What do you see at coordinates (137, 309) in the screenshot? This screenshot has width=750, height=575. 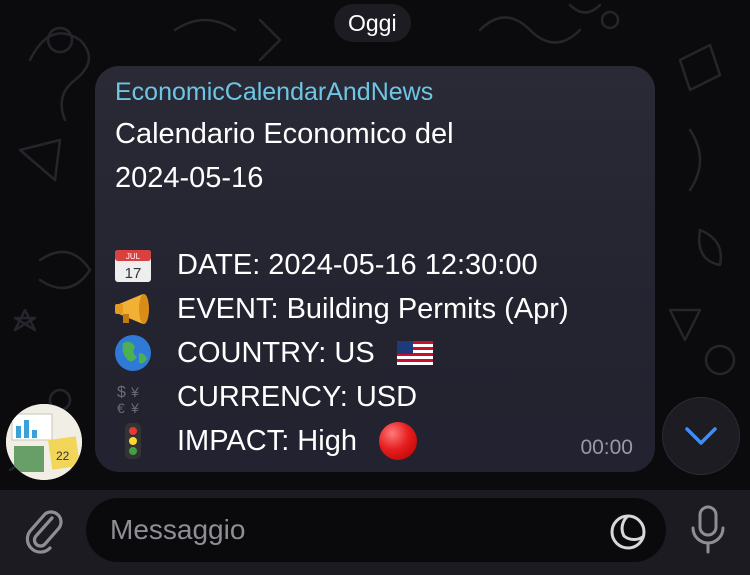 I see `megaphone-icon` at bounding box center [137, 309].